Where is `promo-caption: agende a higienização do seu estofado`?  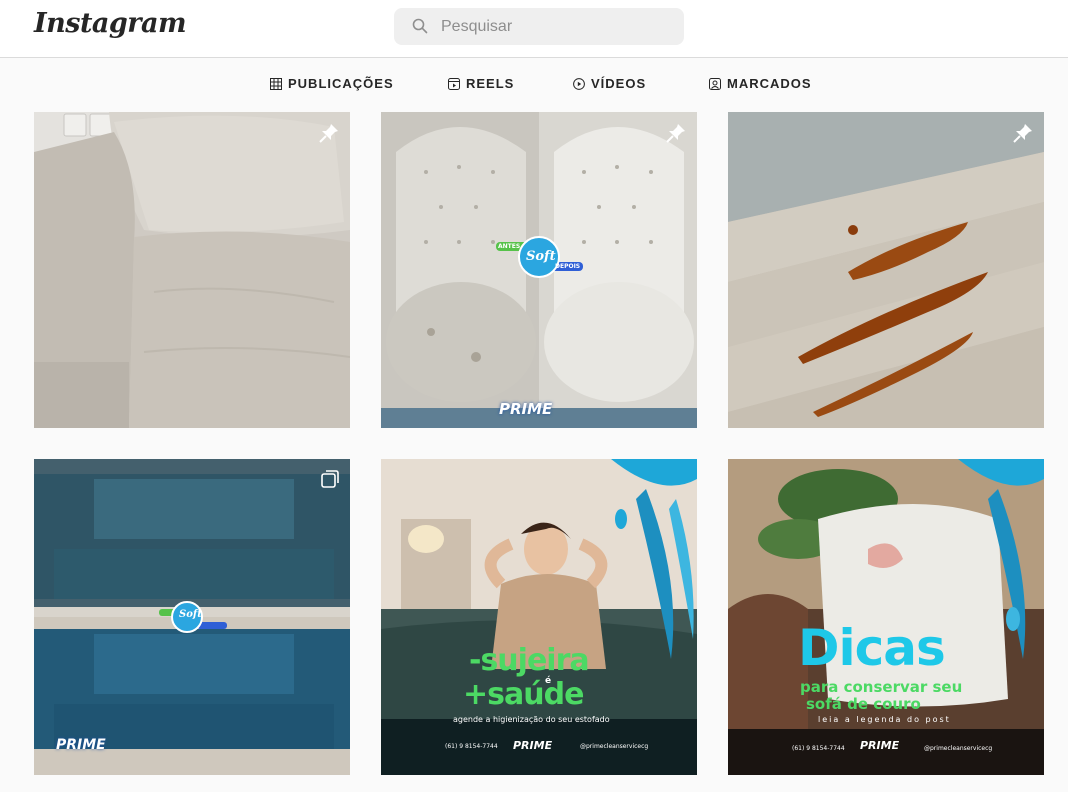 promo-caption: agende a higienização do seu estofado is located at coordinates (531, 719).